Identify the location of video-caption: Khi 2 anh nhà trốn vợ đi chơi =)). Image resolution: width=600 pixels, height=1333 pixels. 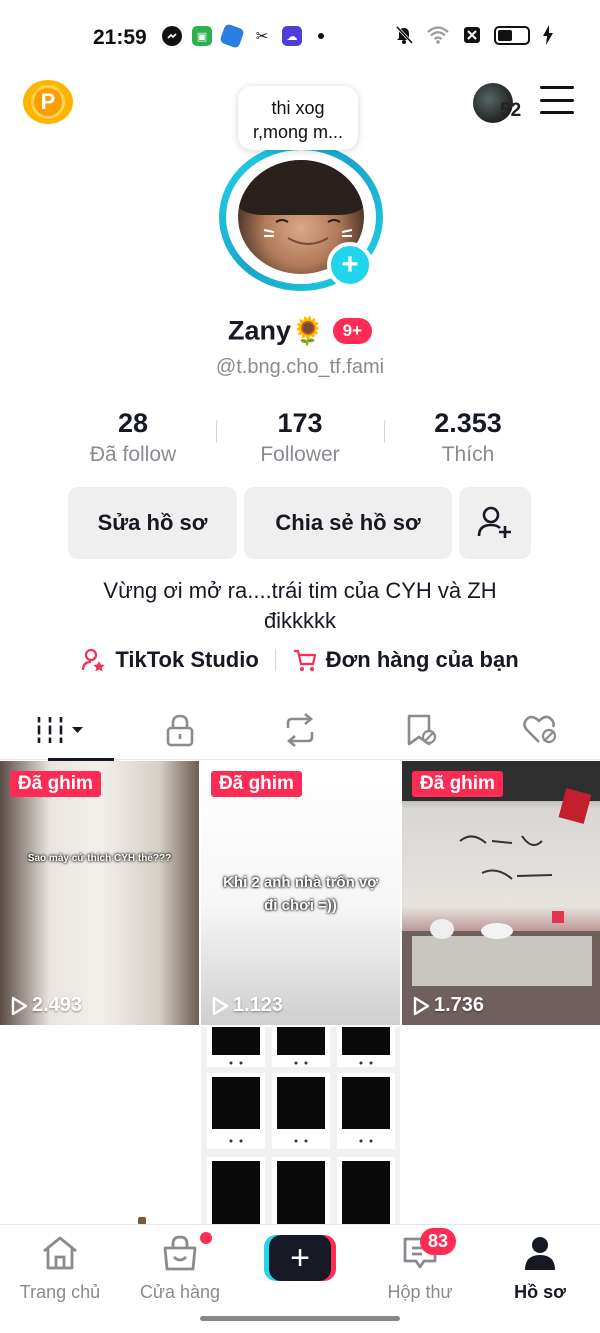
(300, 894).